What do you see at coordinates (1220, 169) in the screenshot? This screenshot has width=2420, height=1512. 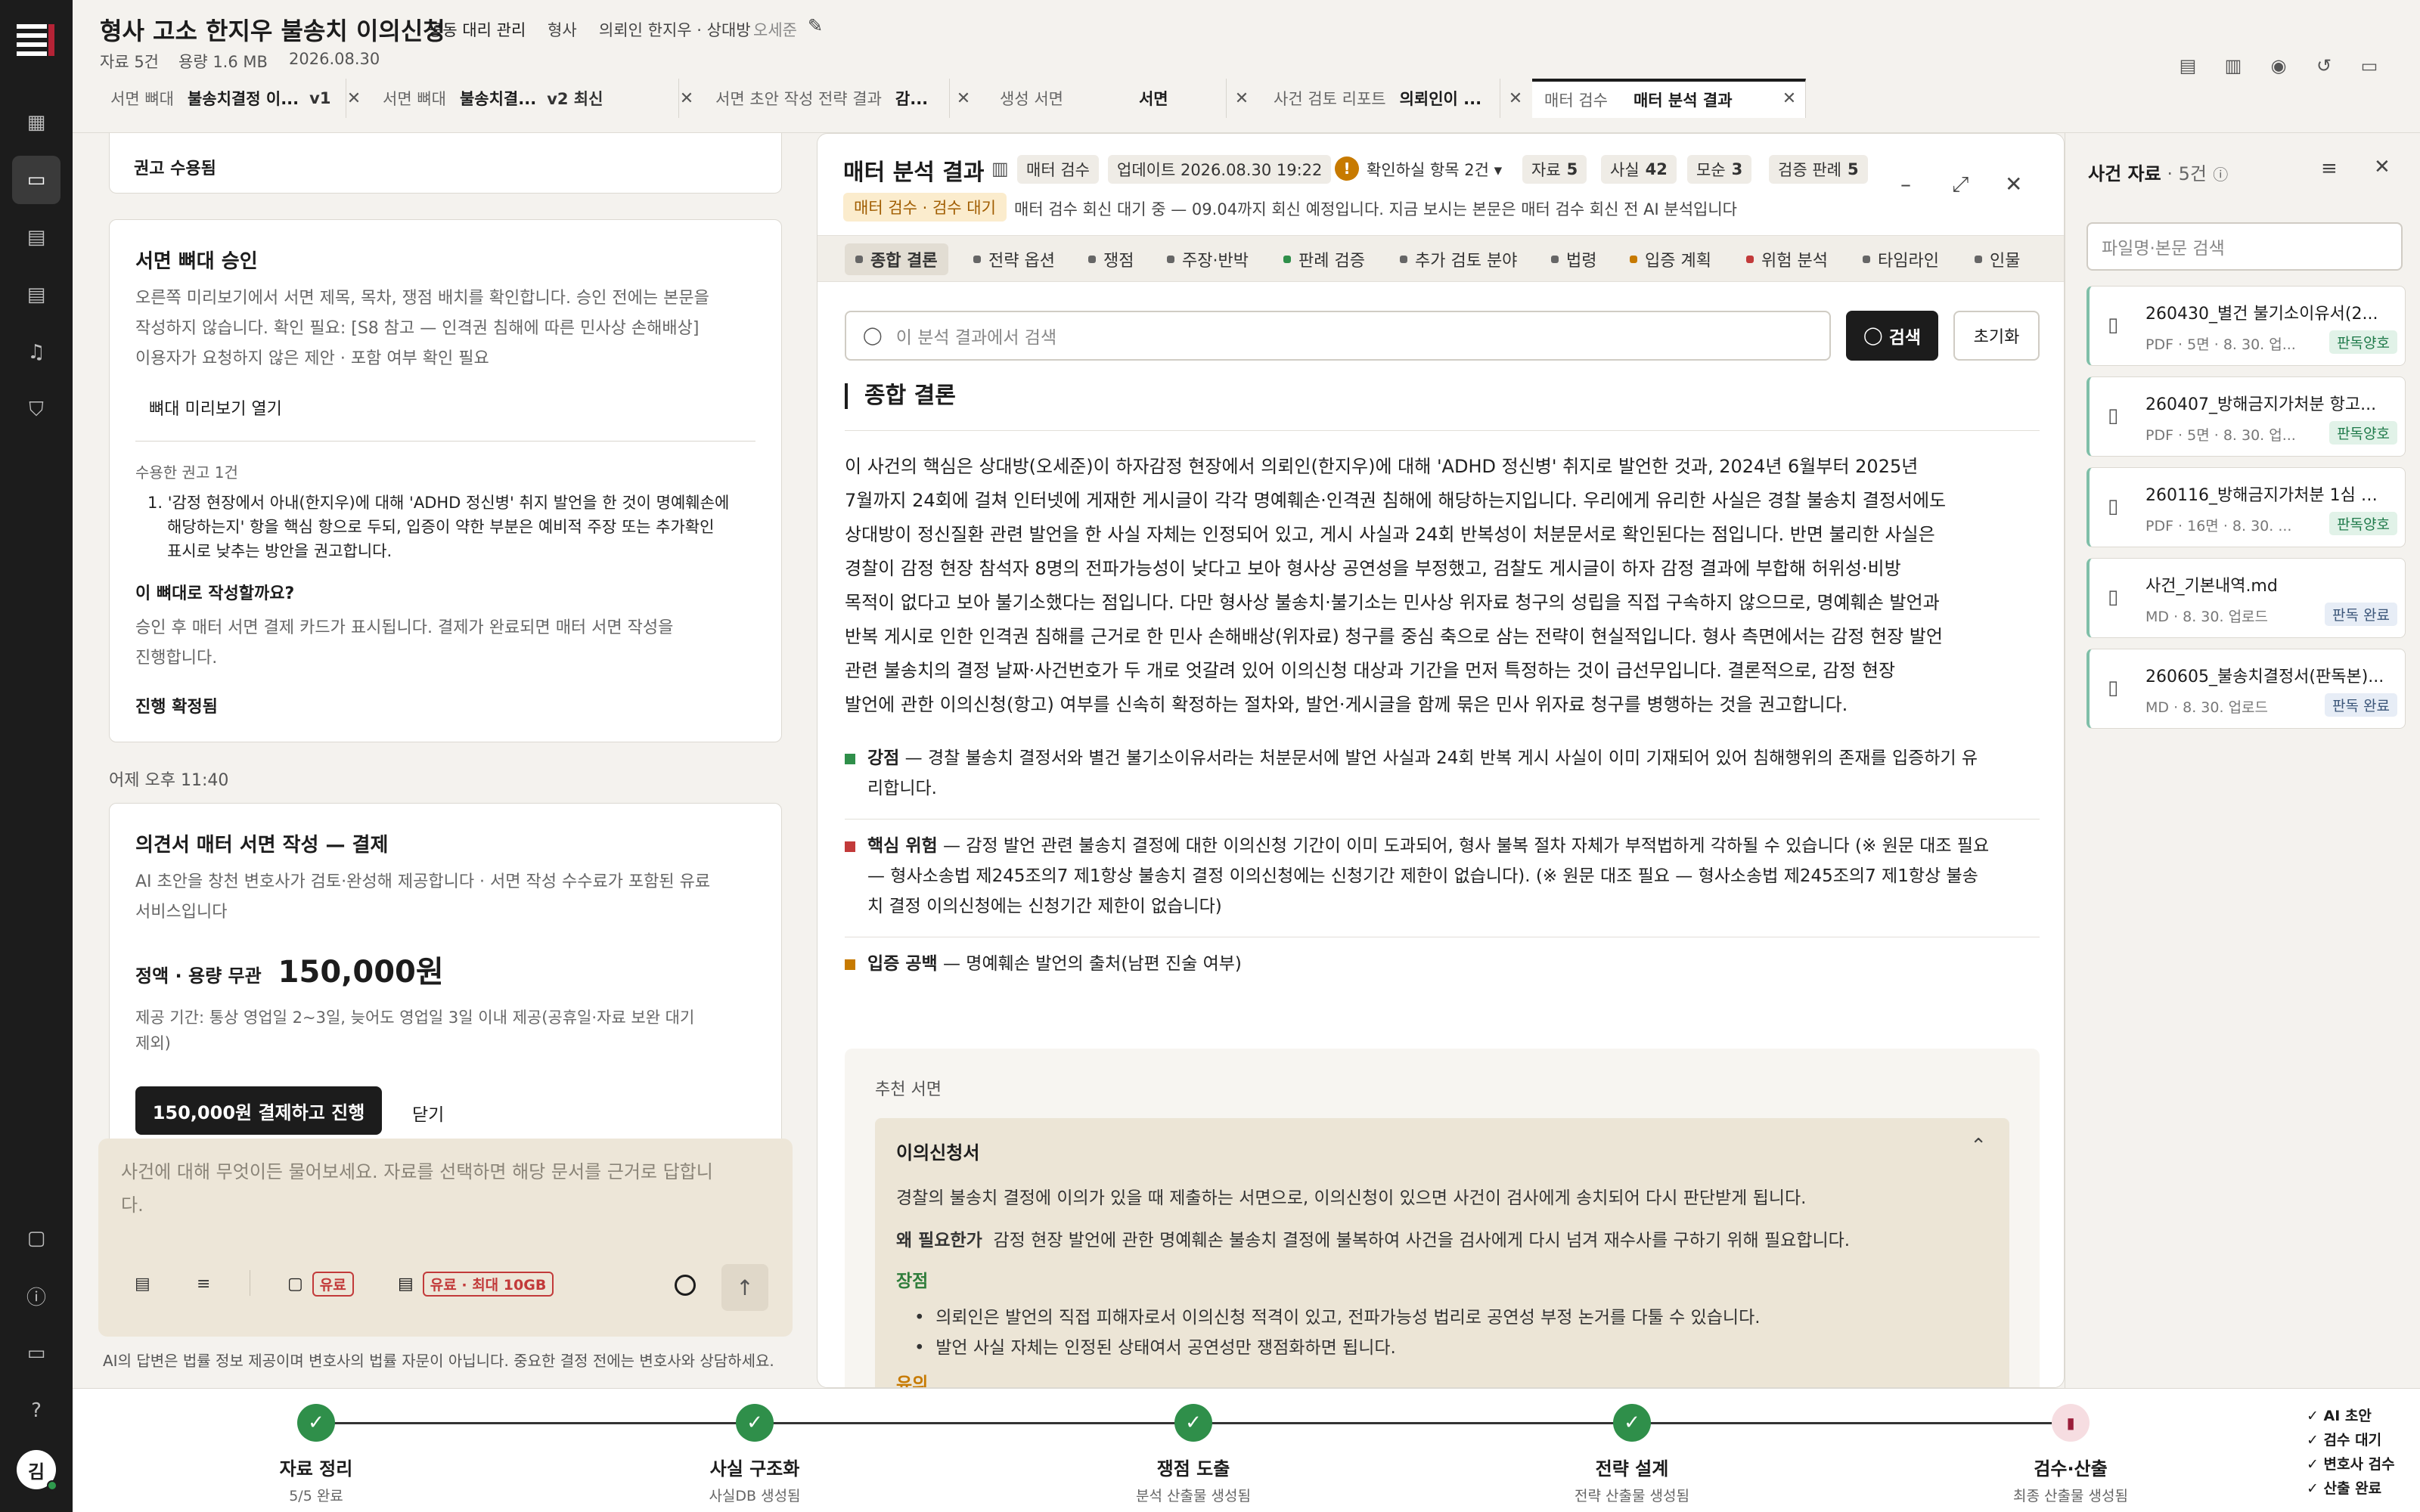 I see `badge-updated: 업데이트 2026.08.30 19:22` at bounding box center [1220, 169].